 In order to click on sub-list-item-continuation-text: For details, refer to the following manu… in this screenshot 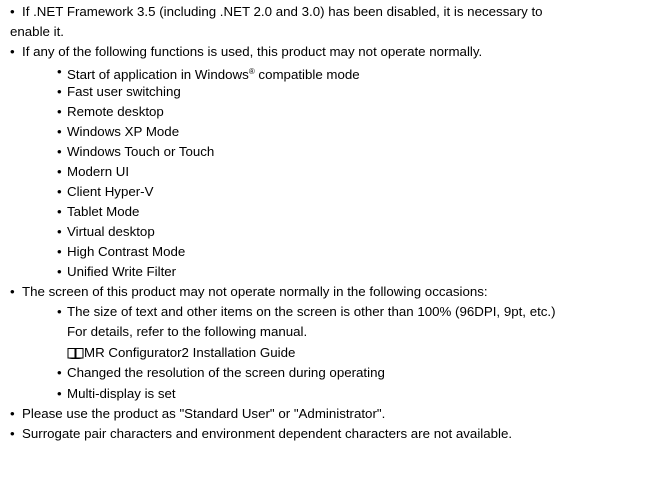, I will do `click(187, 331)`.